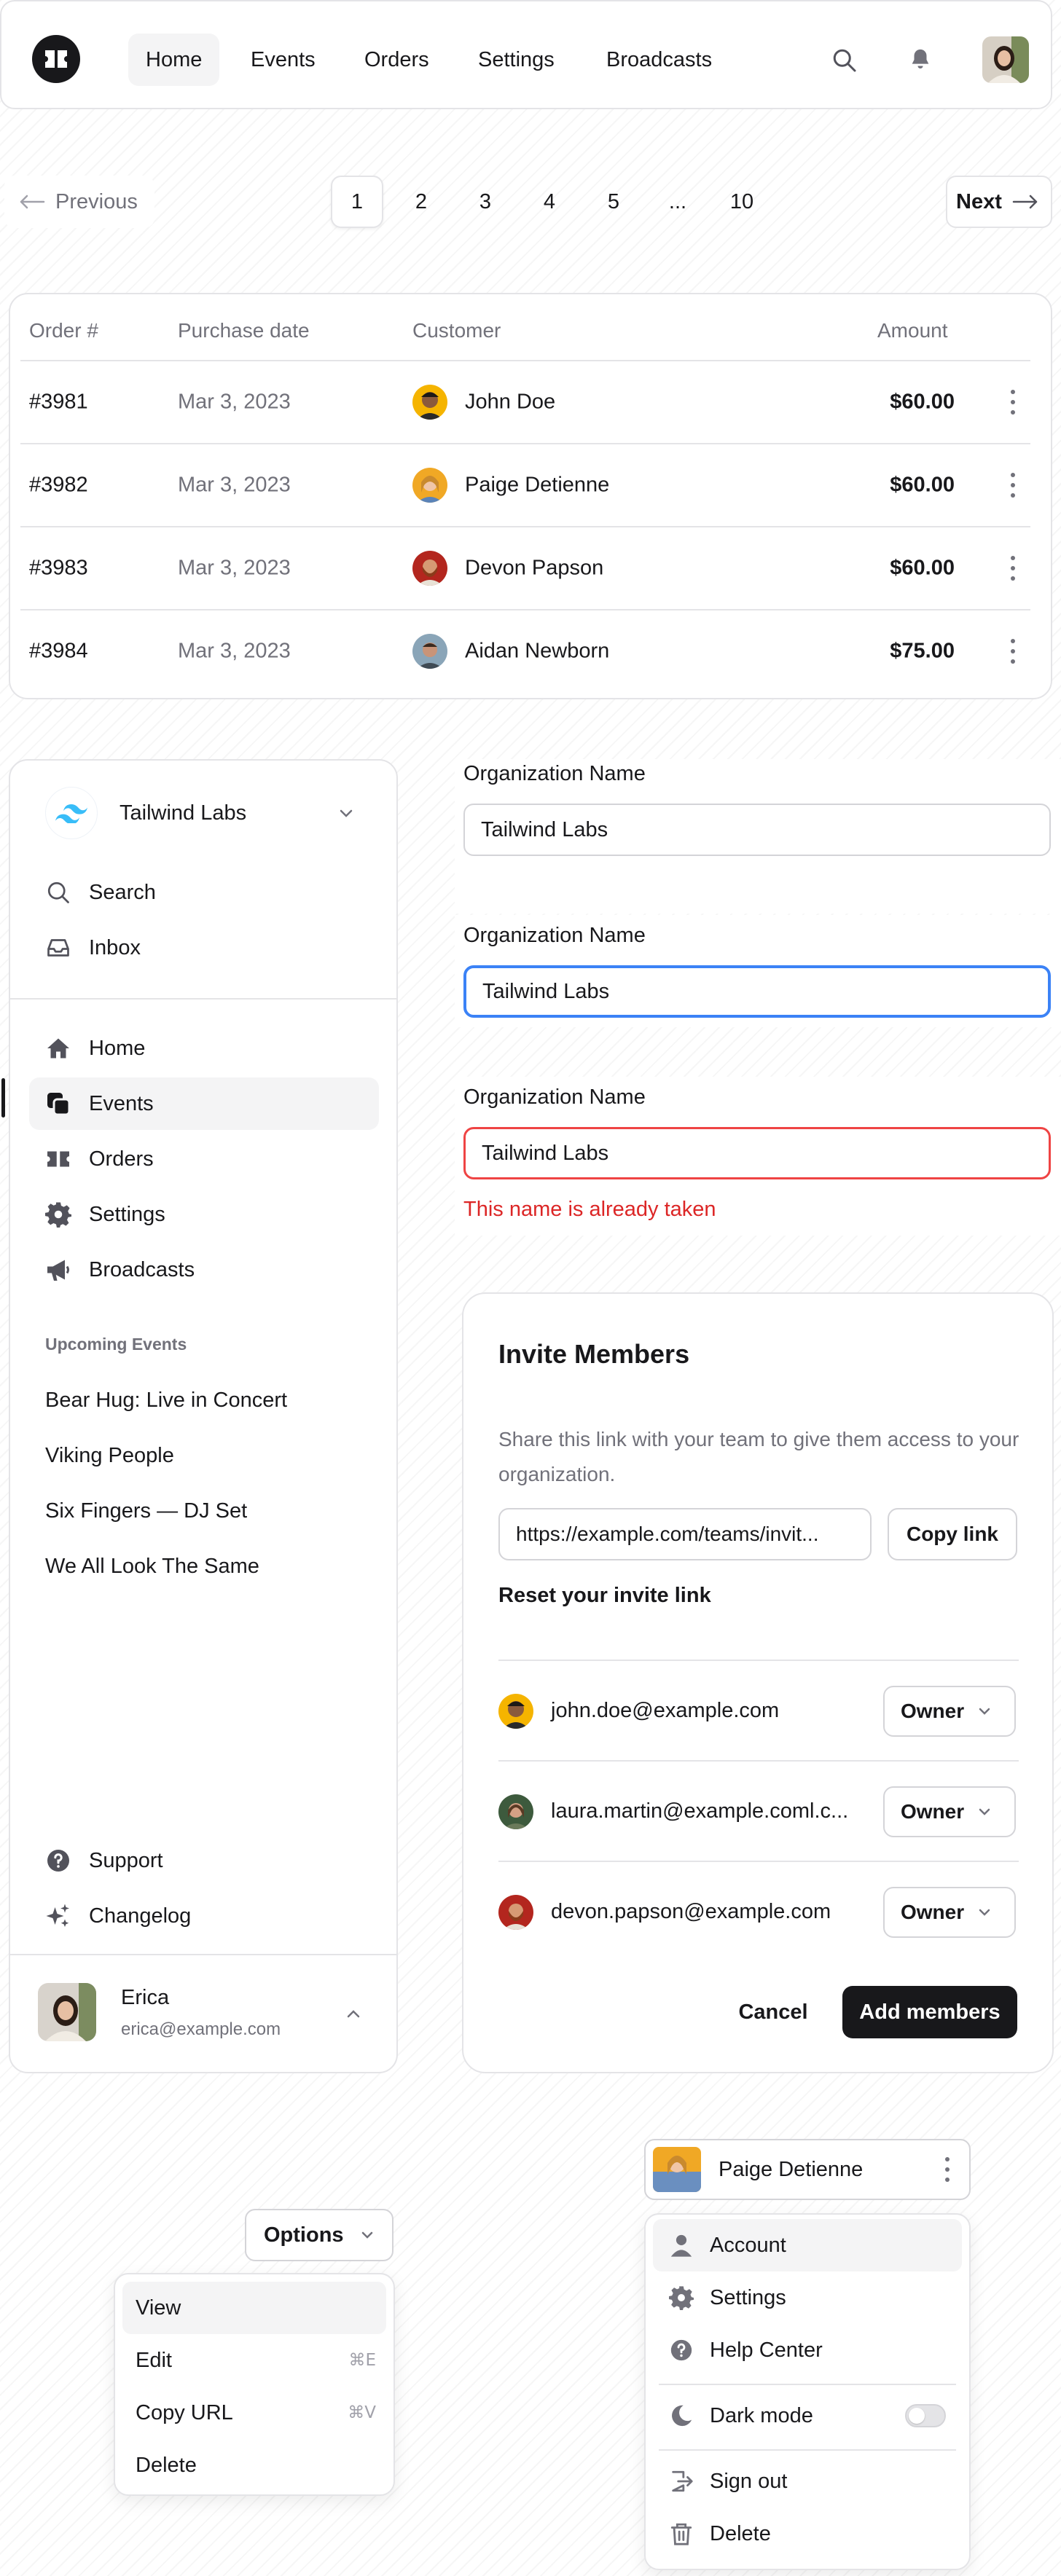  Describe the element at coordinates (525, 484) in the screenshot. I see `table-row: #3982 Mar 3, 2023 Paige Detienne $60.00` at that location.